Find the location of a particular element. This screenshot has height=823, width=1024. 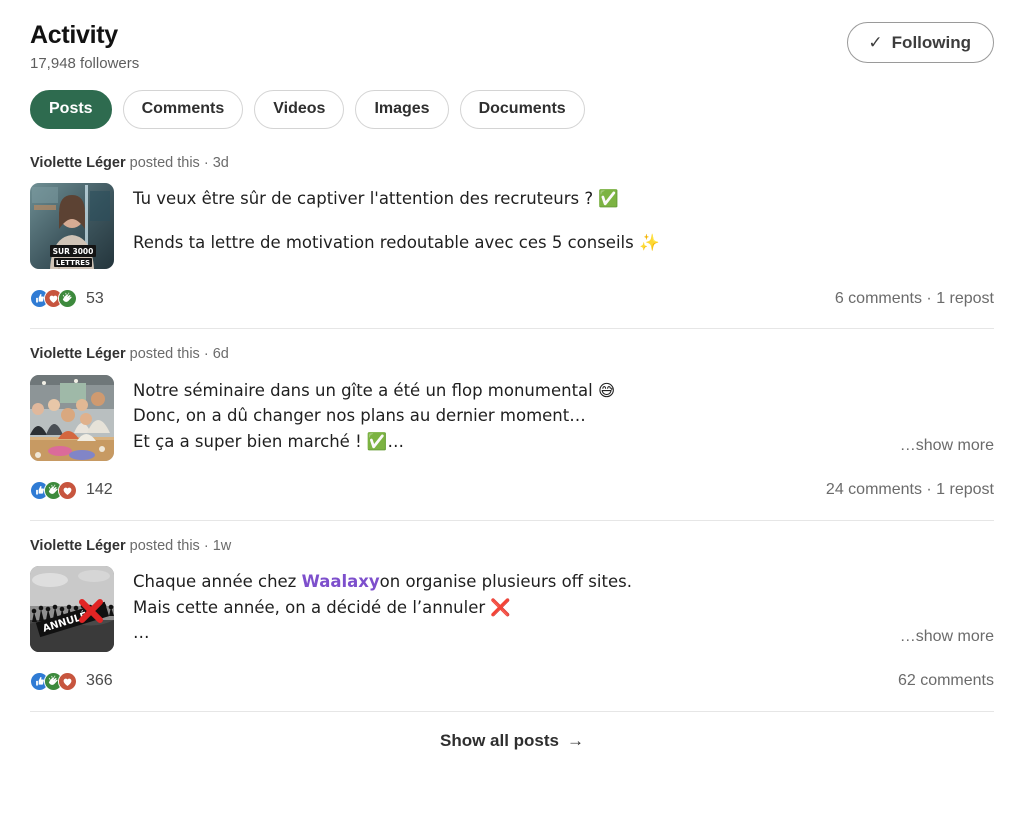

show-all-posts-label: Show all posts is located at coordinates (499, 740).